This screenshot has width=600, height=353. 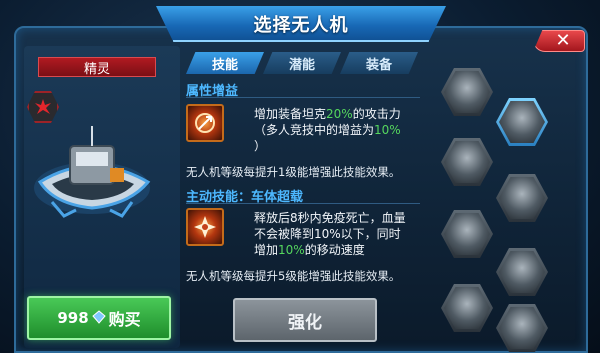 I want to click on buy-button: 998 购买, so click(x=99, y=318).